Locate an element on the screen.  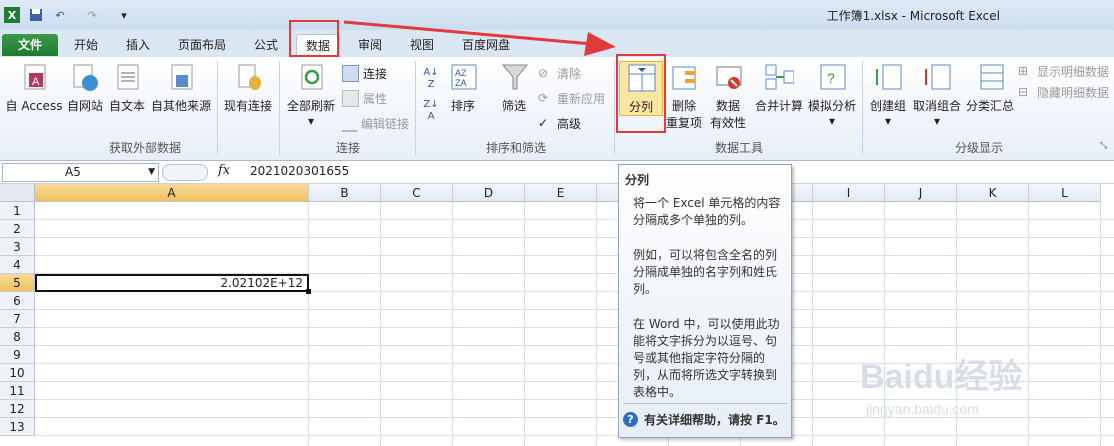
fill-handle is located at coordinates (308, 291).